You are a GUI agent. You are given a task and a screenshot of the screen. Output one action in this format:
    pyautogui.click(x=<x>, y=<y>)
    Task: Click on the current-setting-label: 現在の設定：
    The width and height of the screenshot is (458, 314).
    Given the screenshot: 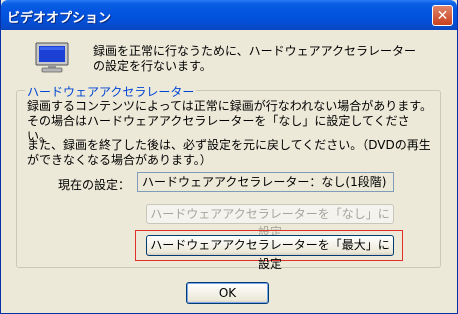 What is the action you would take?
    pyautogui.click(x=94, y=185)
    